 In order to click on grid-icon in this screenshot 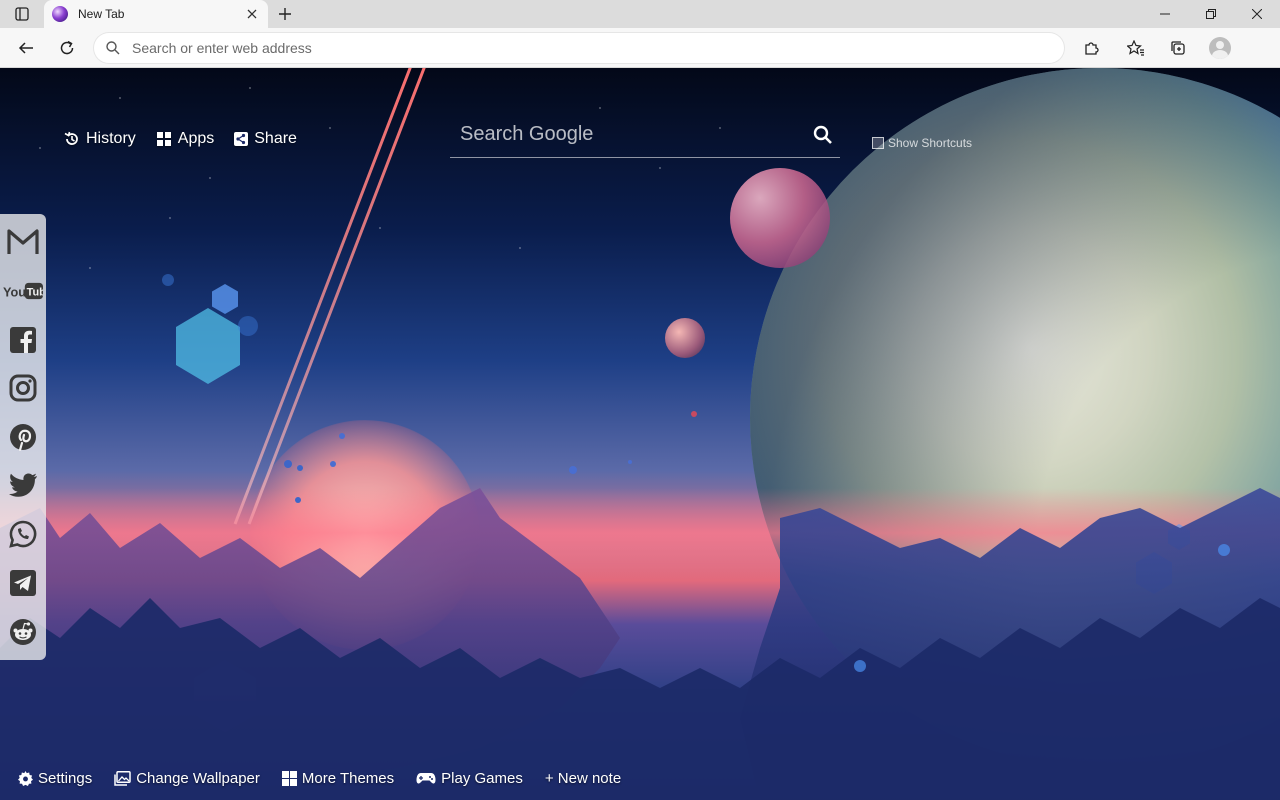, I will do `click(163, 139)`.